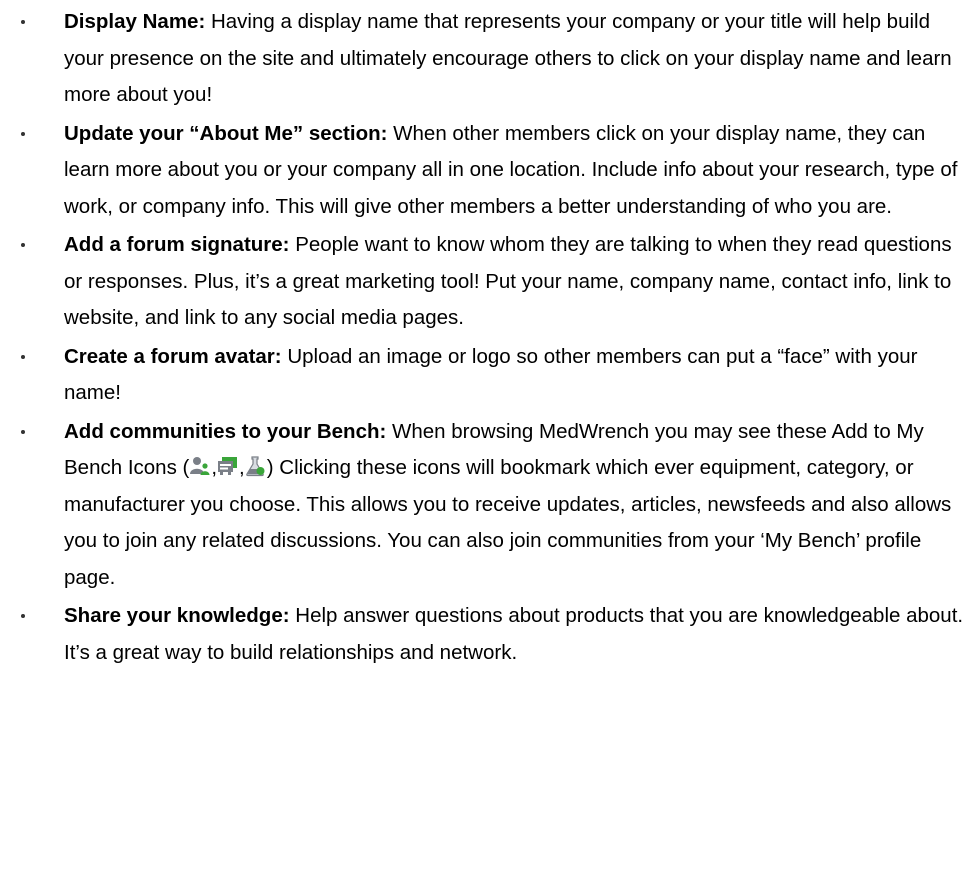 The height and width of the screenshot is (879, 974). What do you see at coordinates (177, 615) in the screenshot?
I see `item-heading: Share your knowledge:` at bounding box center [177, 615].